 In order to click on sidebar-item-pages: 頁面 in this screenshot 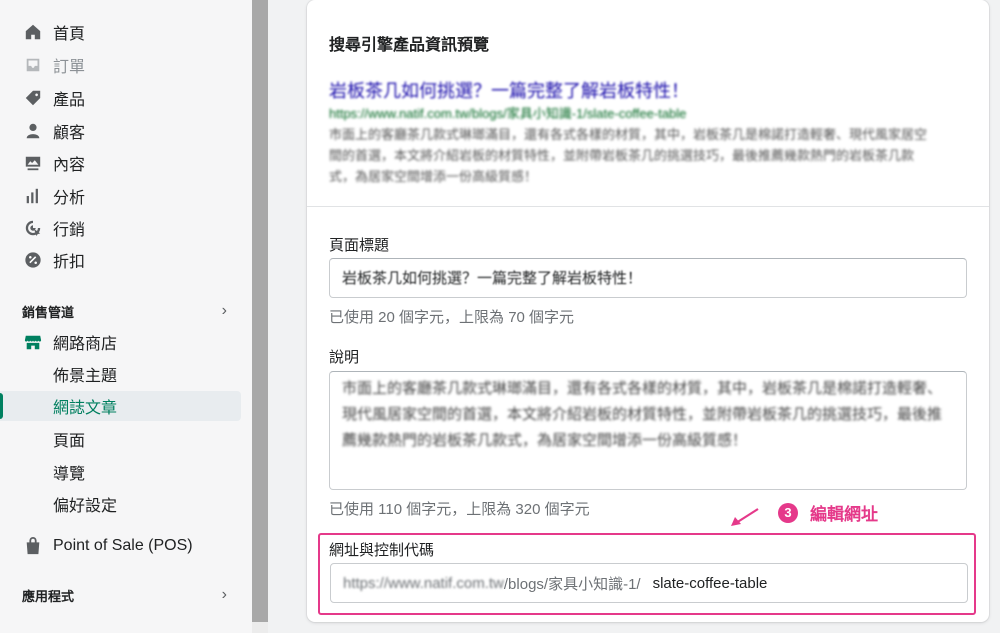, I will do `click(120, 439)`.